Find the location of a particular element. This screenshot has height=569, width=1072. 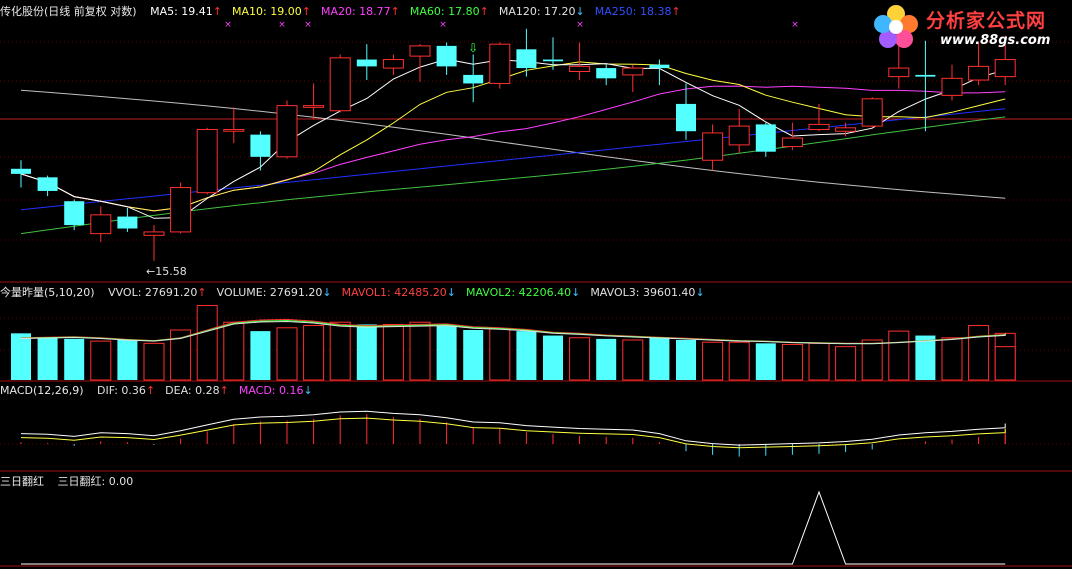

mavol3-line is located at coordinates (513, 332).